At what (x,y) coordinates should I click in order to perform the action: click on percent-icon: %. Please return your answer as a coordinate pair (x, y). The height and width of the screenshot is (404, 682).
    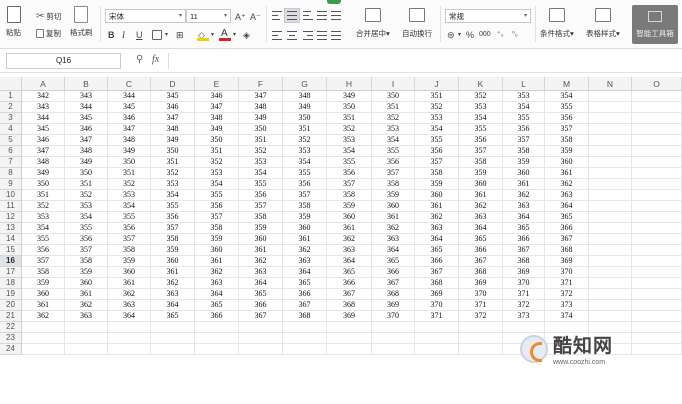
    Looking at the image, I should click on (470, 35).